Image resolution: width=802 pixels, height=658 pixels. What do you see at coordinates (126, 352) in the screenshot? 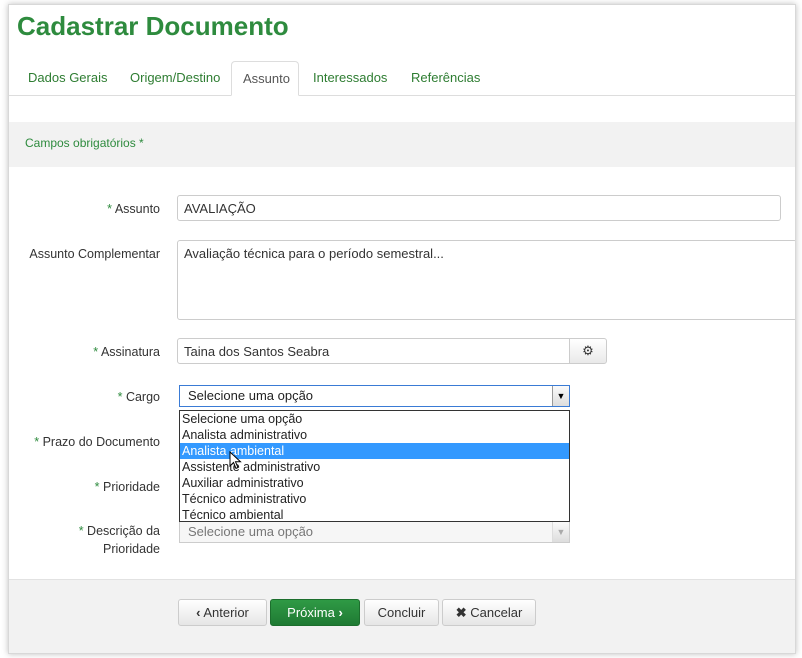
I see `assinatura-label: * Assinatura` at bounding box center [126, 352].